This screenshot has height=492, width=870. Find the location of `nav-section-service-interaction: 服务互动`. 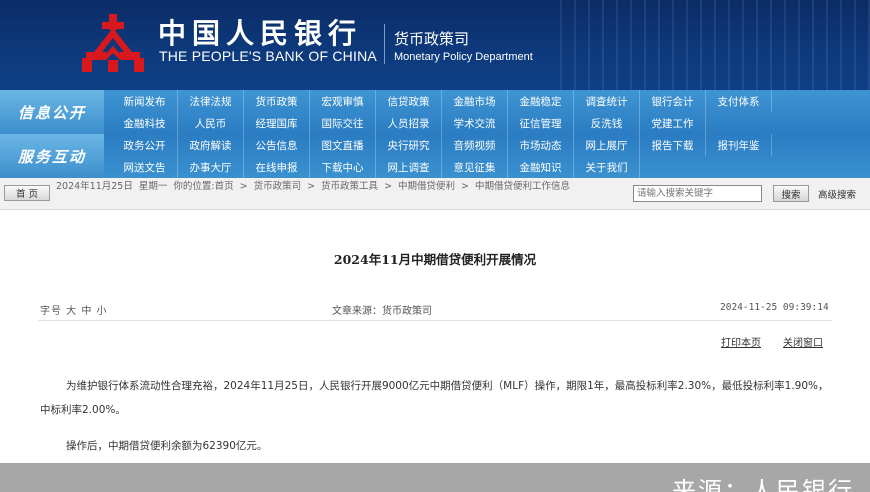

nav-section-service-interaction: 服务互动 is located at coordinates (52, 156).